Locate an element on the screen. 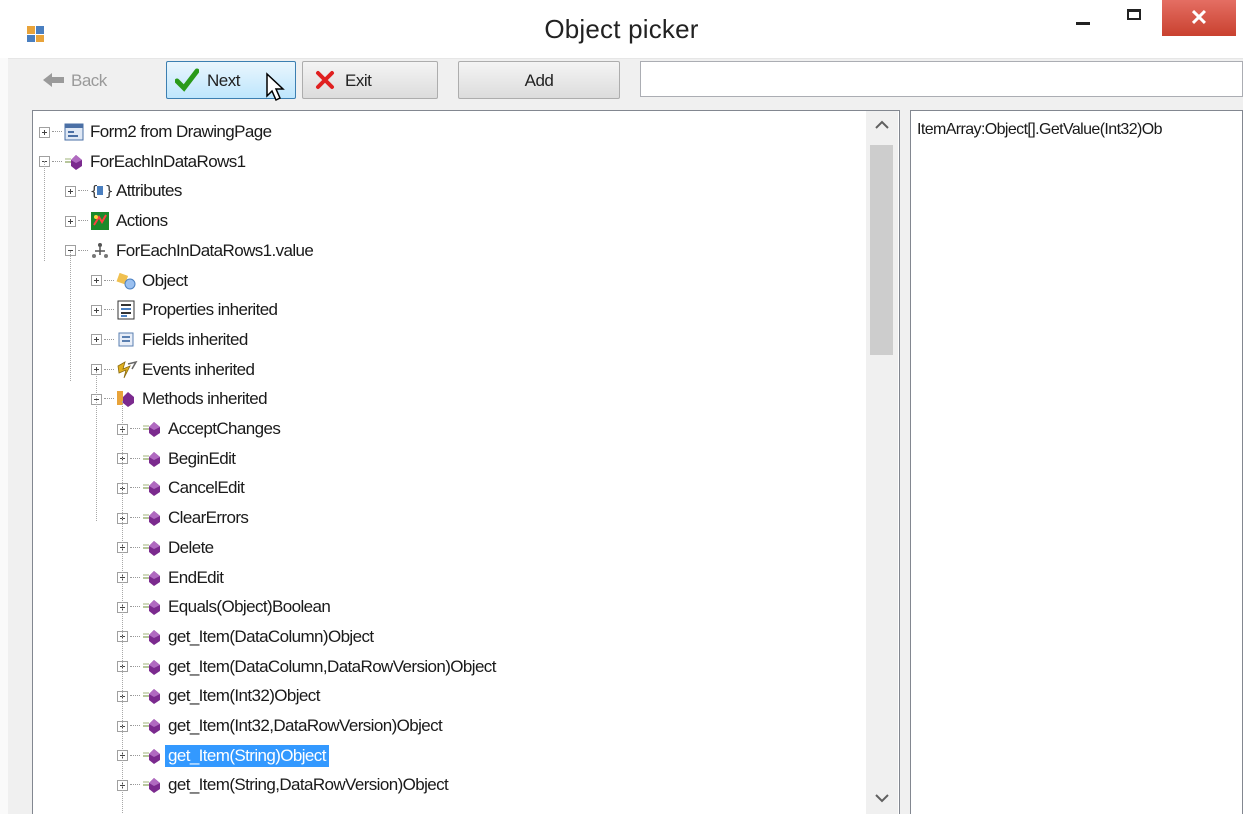 This screenshot has height=814, width=1243. tree-node: Object is located at coordinates (139, 281).